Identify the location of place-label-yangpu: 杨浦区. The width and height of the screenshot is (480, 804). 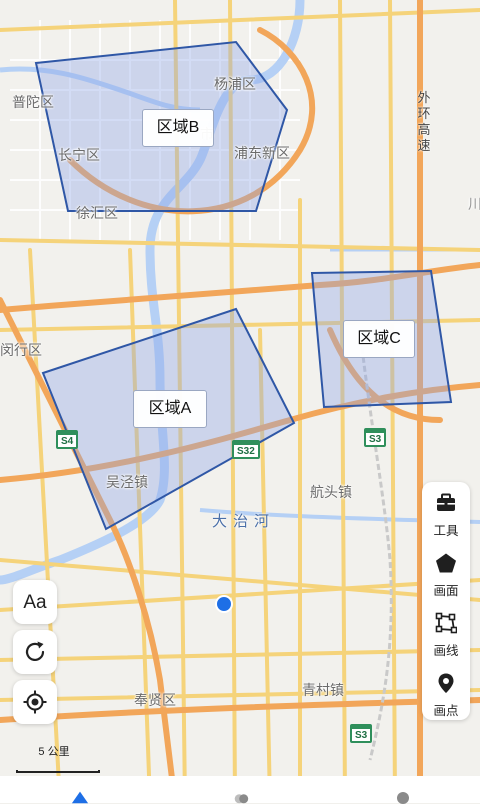
(235, 84).